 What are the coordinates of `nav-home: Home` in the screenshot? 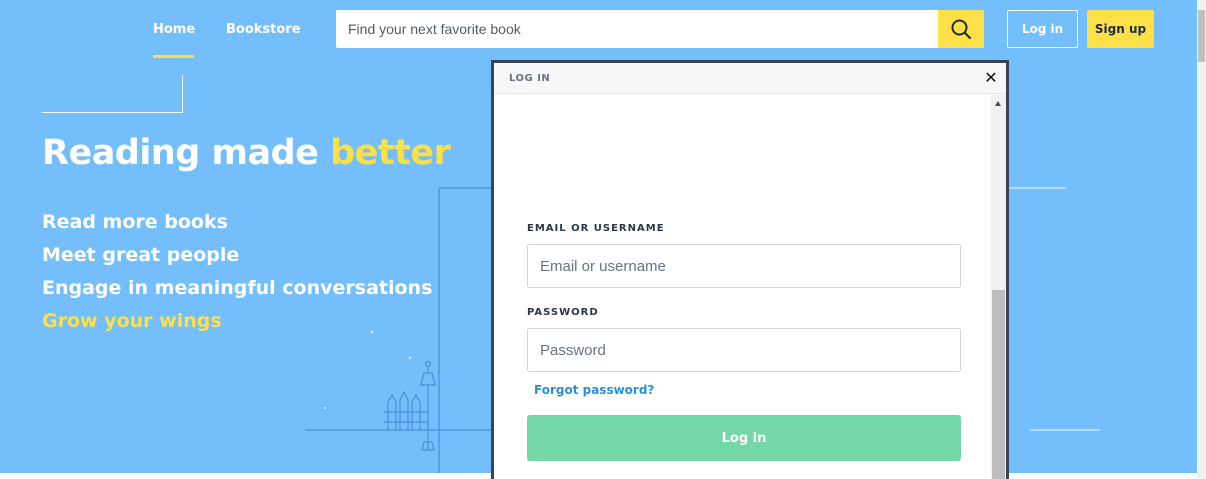 It's located at (174, 29).